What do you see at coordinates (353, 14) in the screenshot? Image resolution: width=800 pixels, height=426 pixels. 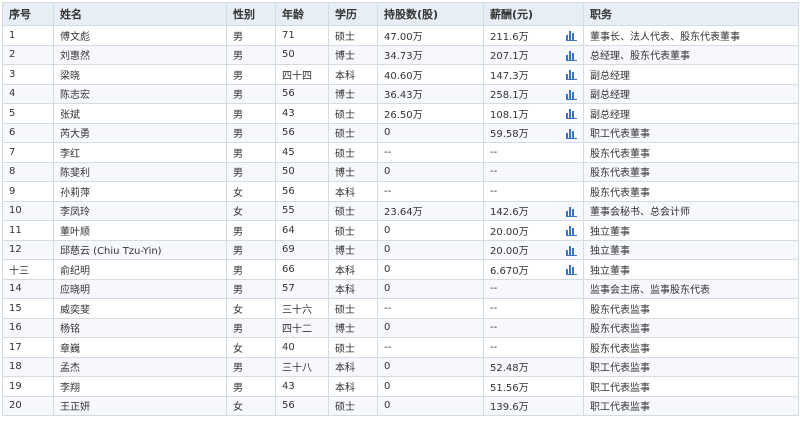 I see `header-education: 学历` at bounding box center [353, 14].